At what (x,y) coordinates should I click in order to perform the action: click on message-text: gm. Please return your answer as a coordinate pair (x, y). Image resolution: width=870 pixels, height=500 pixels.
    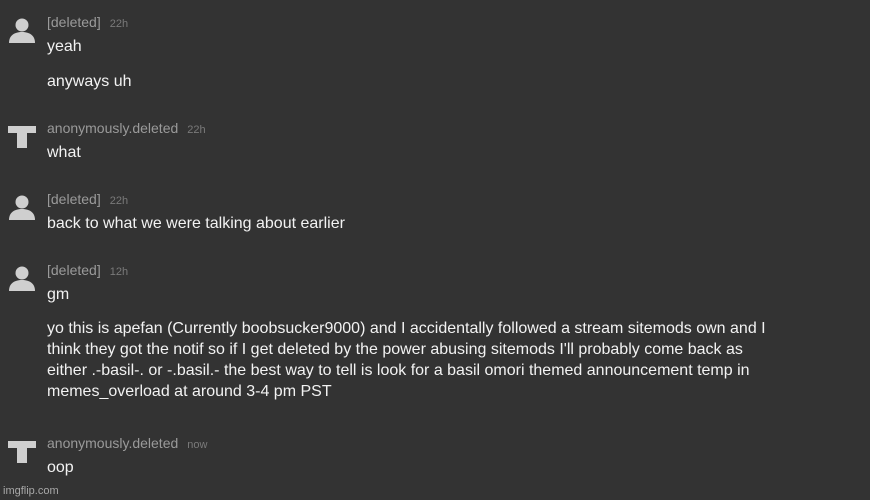
    Looking at the image, I should click on (58, 294).